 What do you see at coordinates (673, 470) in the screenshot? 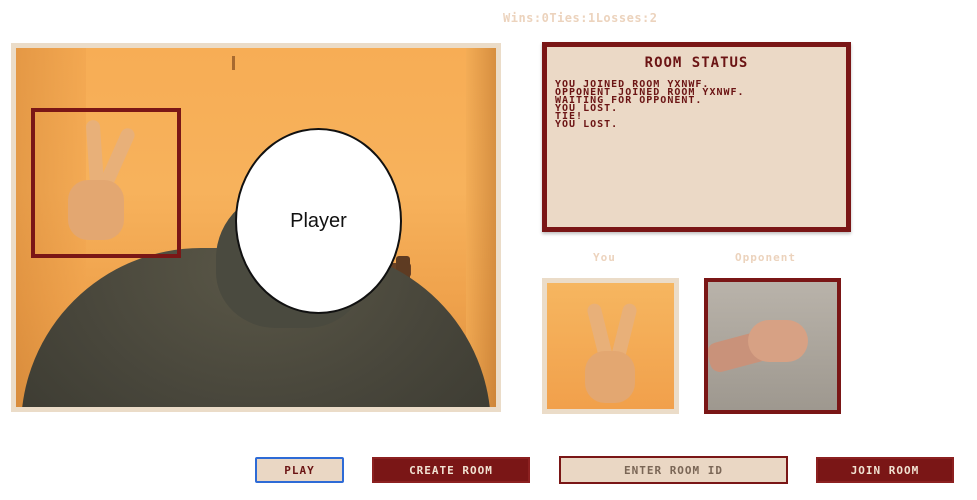
I see `room-id-input` at bounding box center [673, 470].